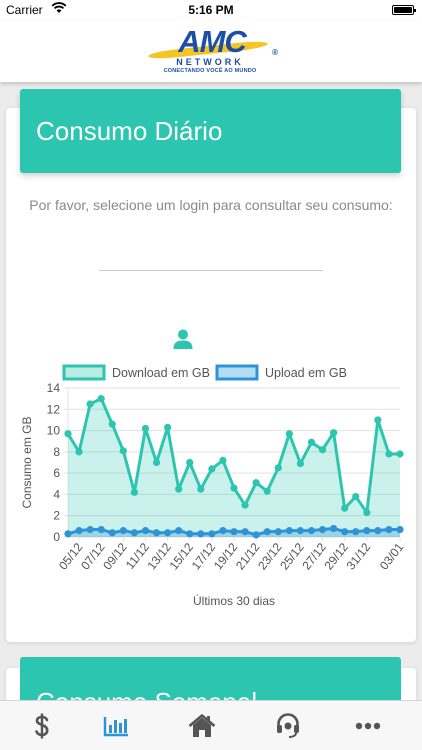 Image resolution: width=422 pixels, height=750 pixels. I want to click on legend-label: Download em GB, so click(161, 373).